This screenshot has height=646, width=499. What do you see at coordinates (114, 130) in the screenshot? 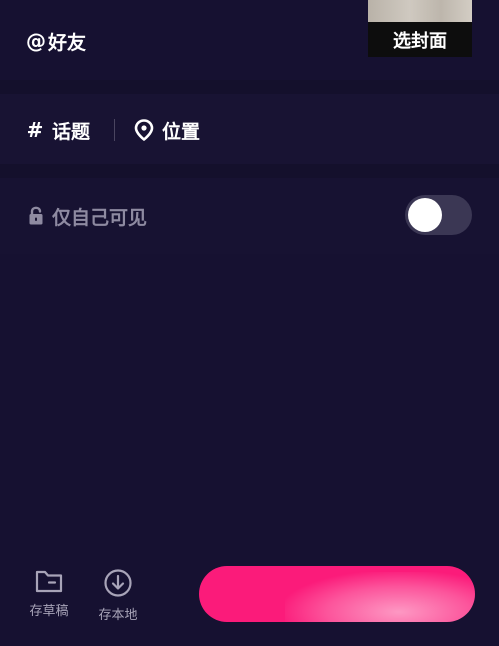
I see `tag-separator` at bounding box center [114, 130].